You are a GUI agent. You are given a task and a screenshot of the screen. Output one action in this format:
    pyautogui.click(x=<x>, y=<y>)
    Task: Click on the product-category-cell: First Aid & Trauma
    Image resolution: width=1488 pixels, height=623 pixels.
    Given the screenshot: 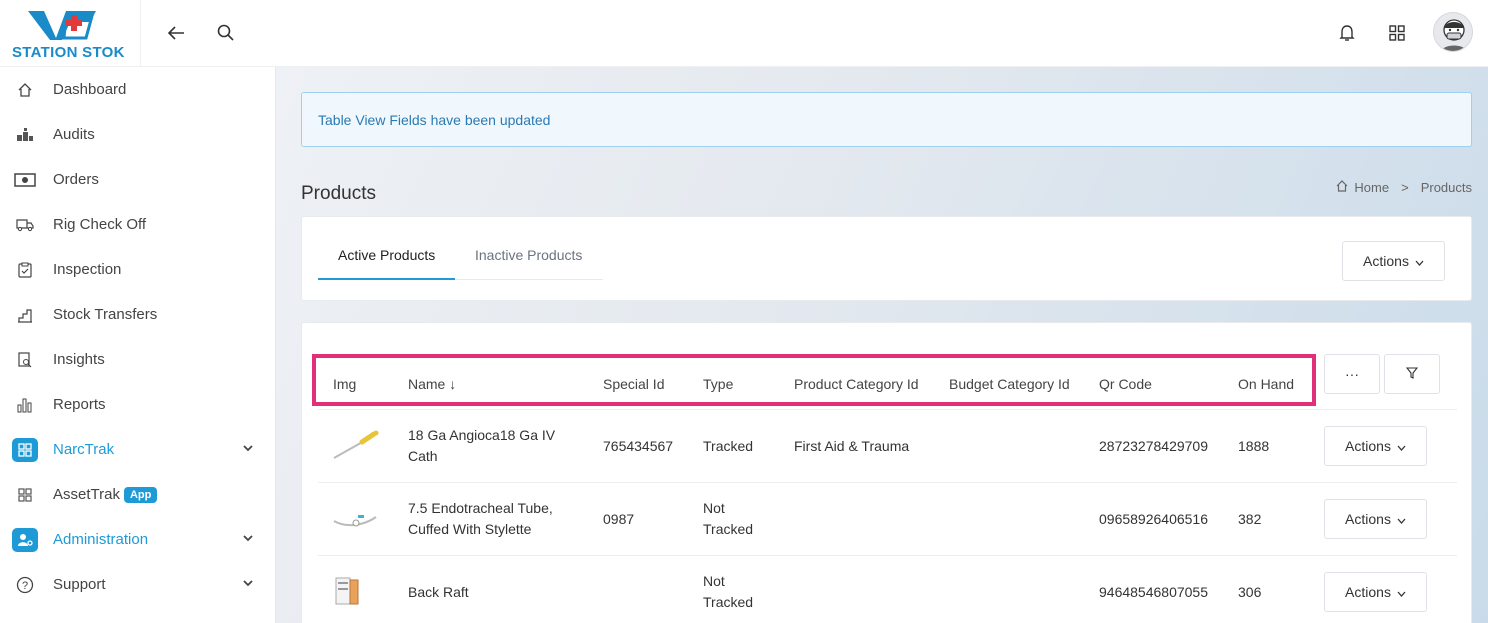 What is the action you would take?
    pyautogui.click(x=852, y=446)
    